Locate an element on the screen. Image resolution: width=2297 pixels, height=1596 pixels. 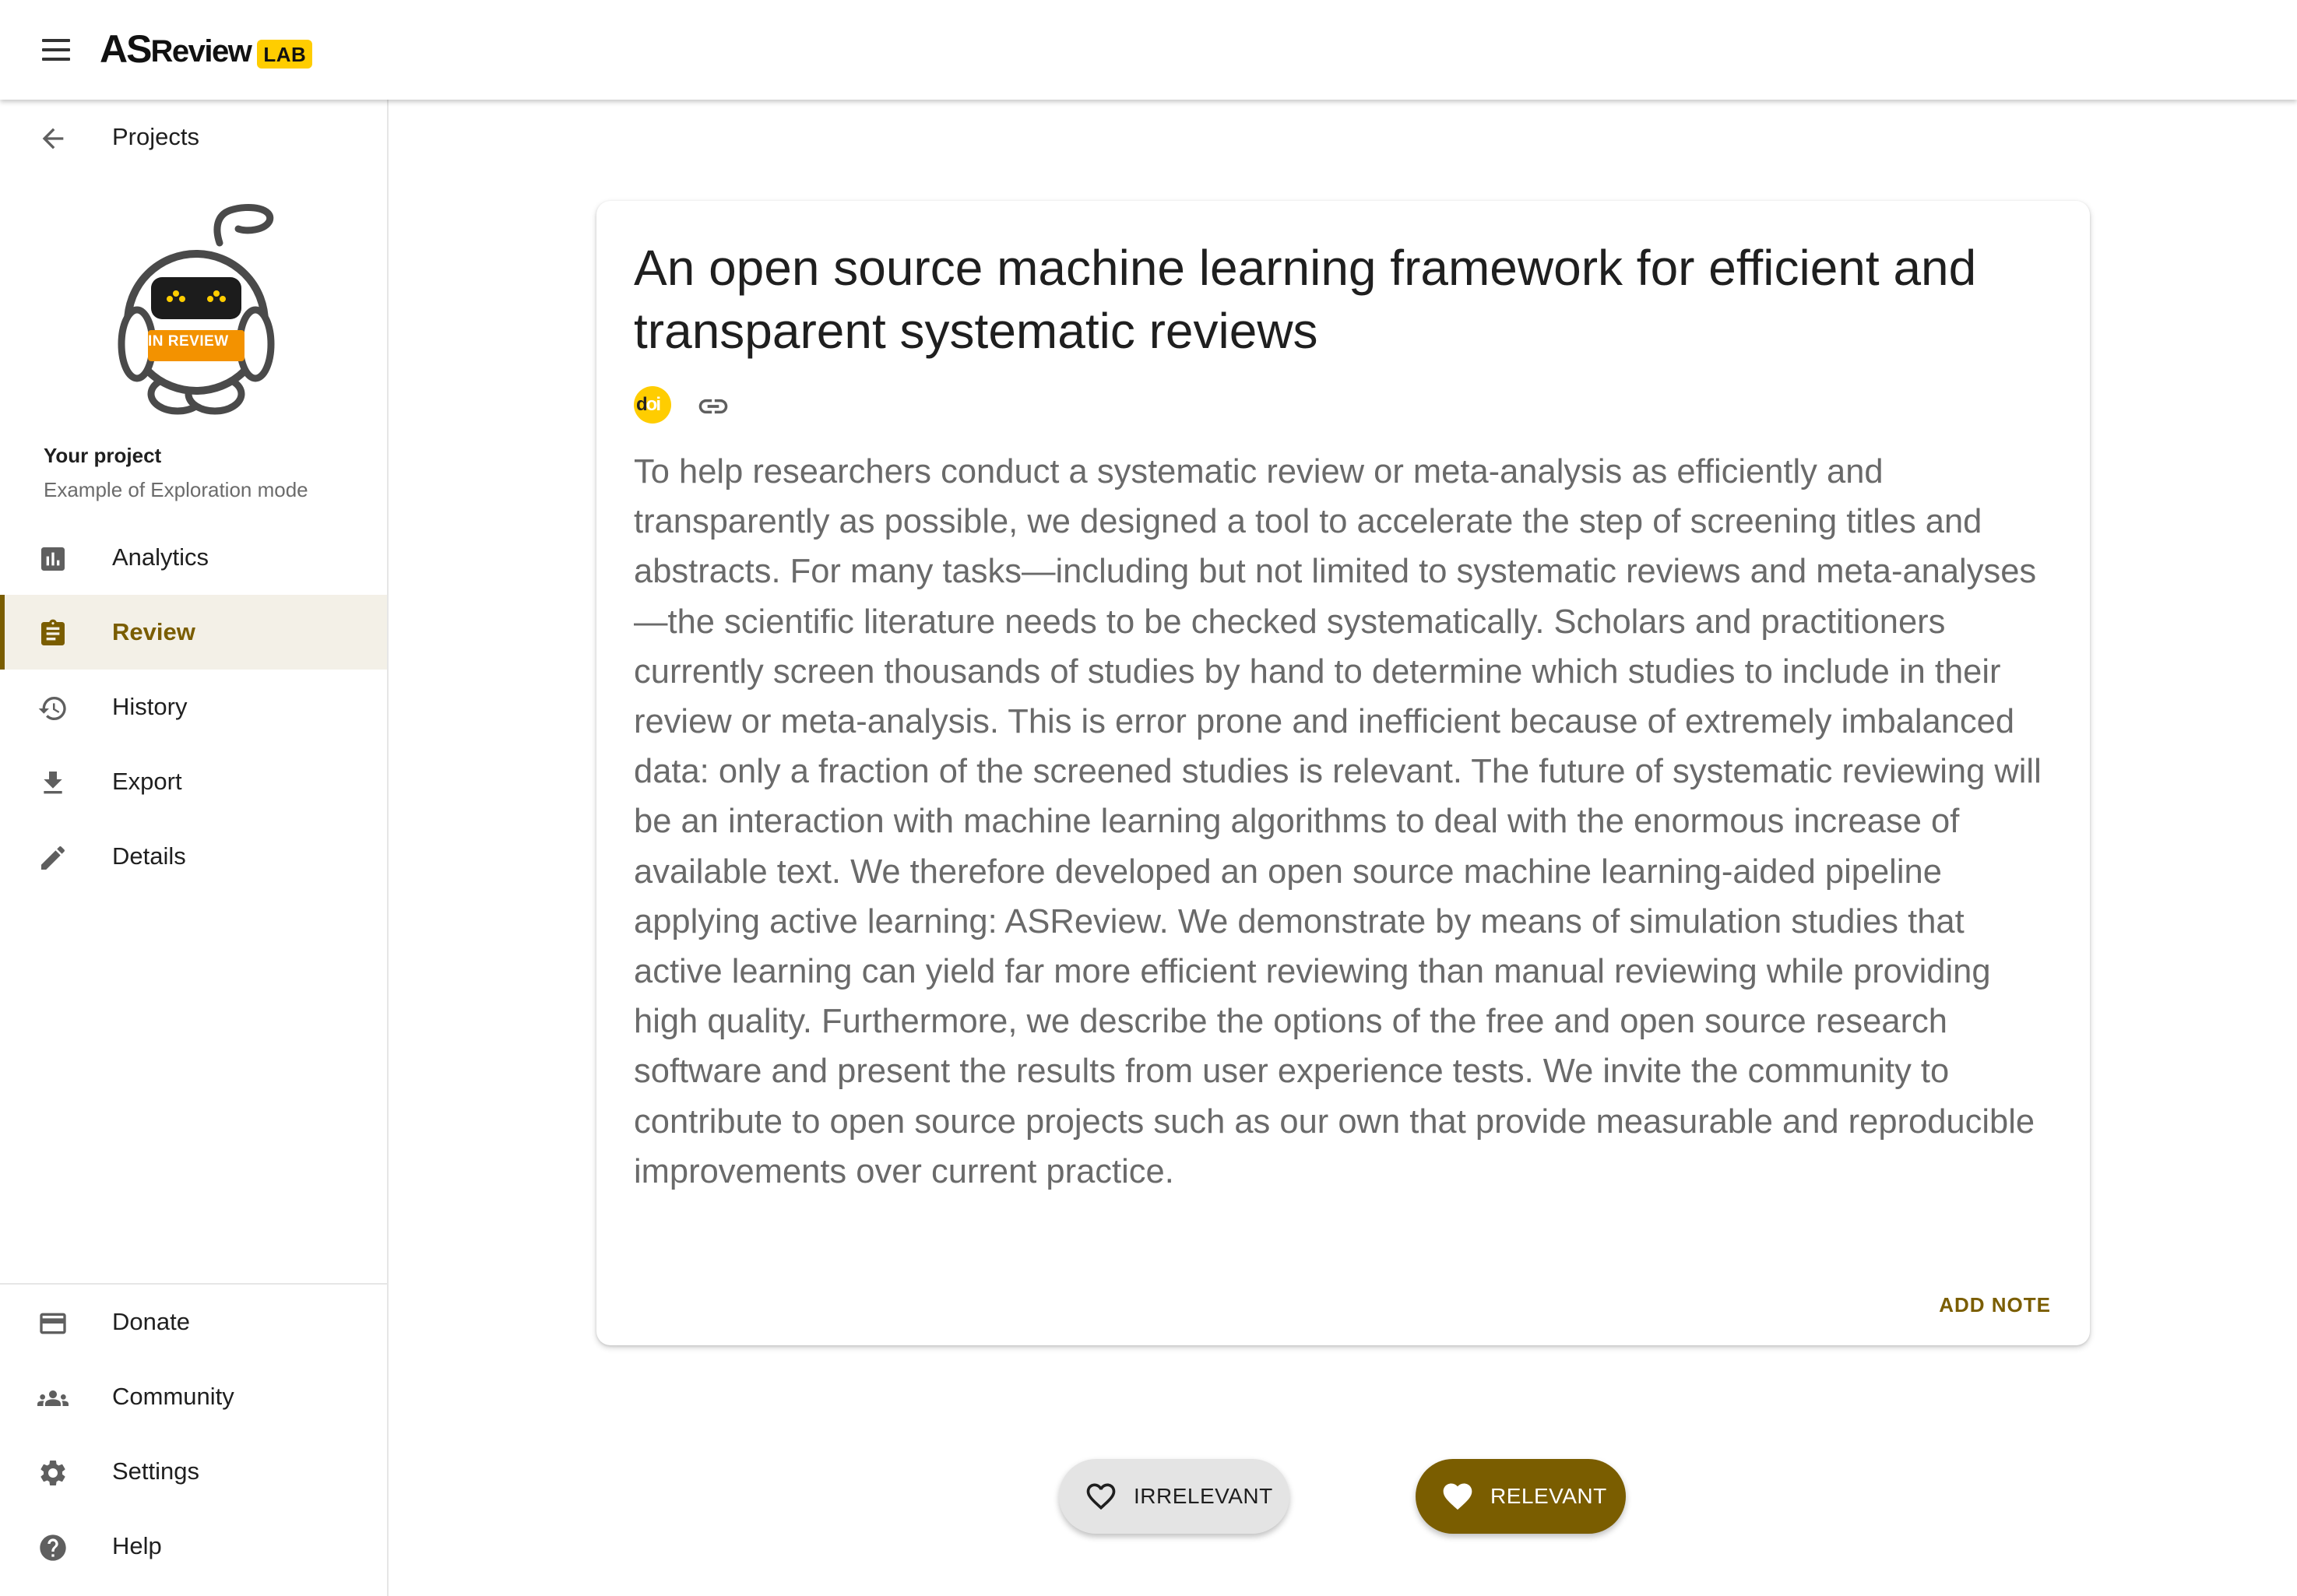
link-icon is located at coordinates (713, 406).